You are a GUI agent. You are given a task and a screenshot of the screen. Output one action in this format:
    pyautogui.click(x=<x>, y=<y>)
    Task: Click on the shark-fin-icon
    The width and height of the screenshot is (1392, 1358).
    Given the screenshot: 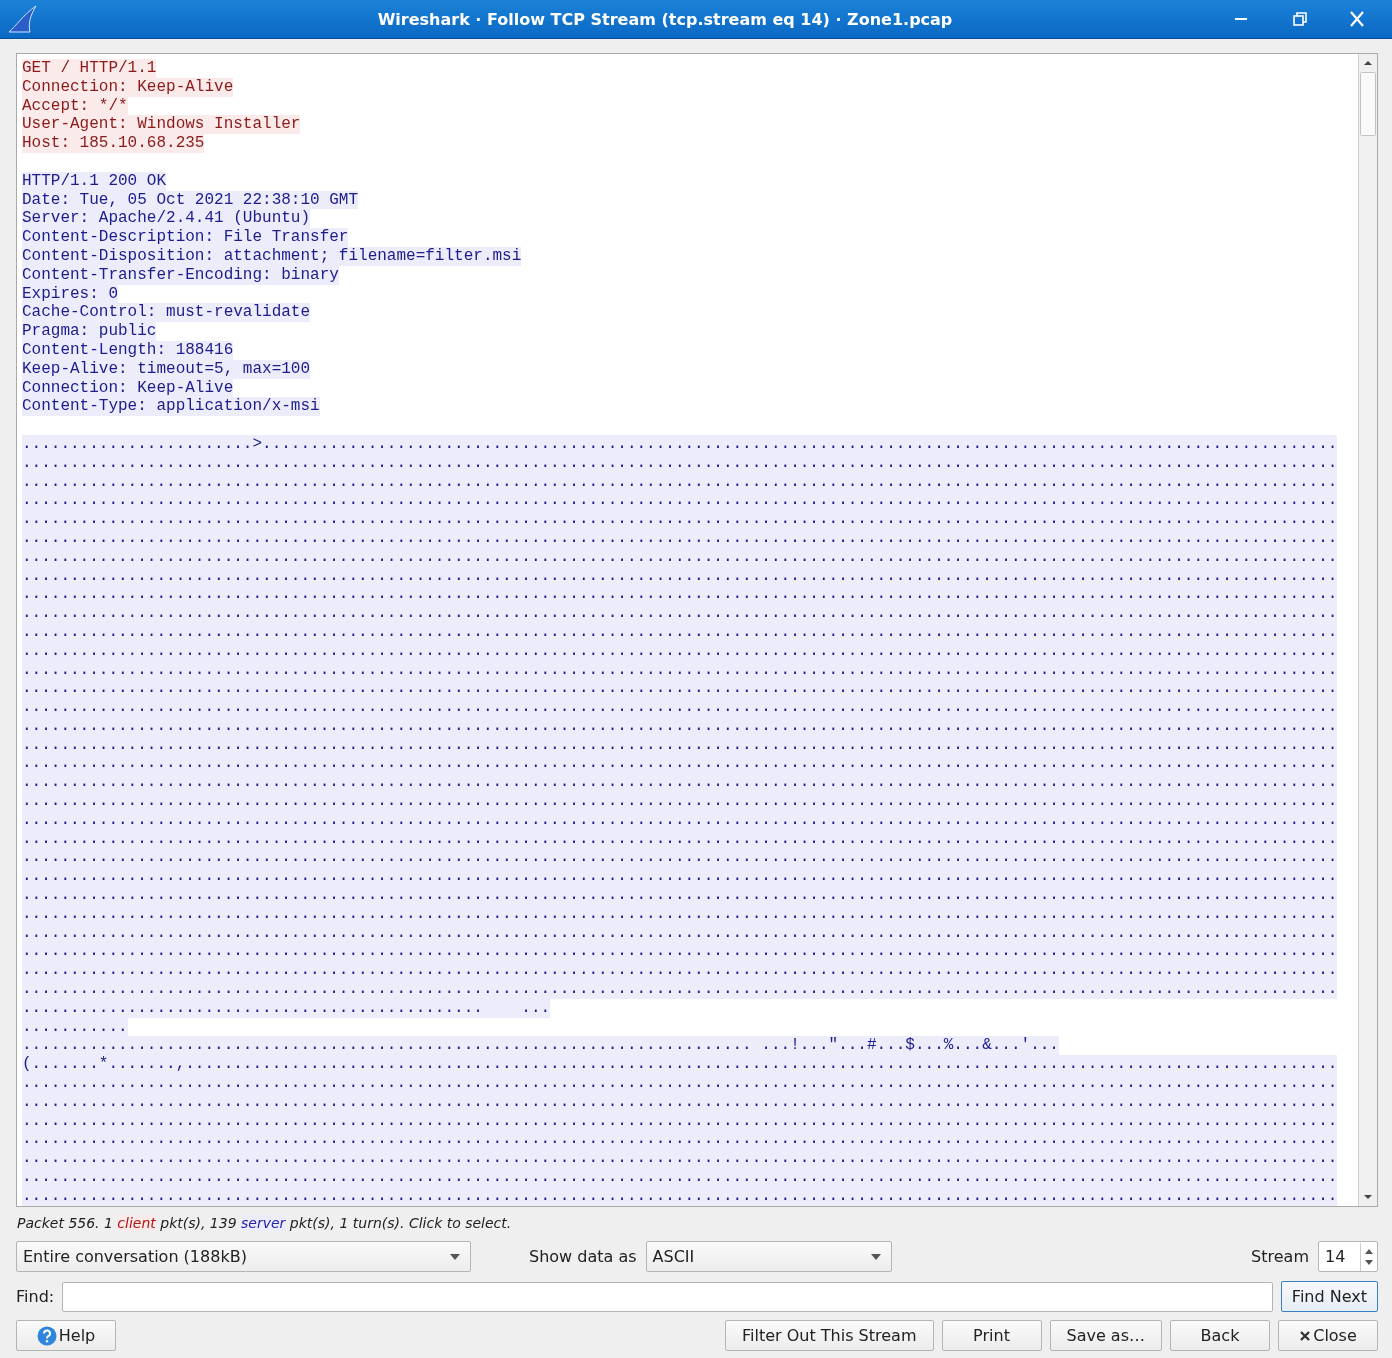 What is the action you would take?
    pyautogui.click(x=22, y=19)
    